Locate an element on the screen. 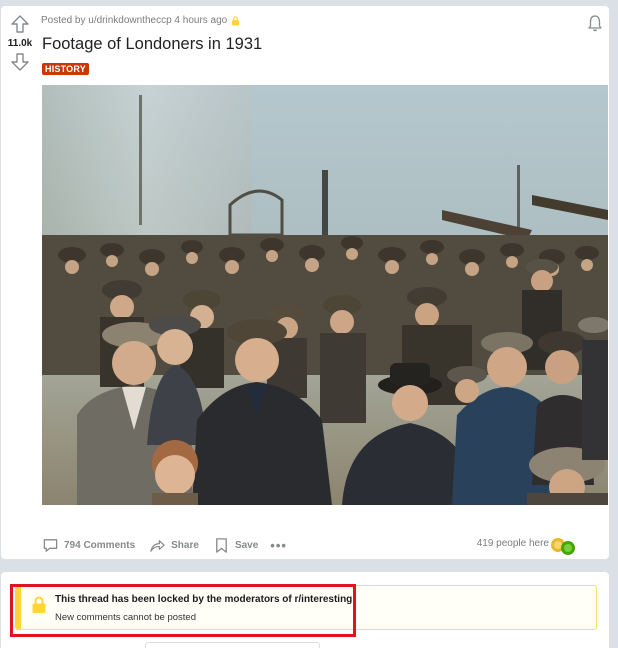 The image size is (618, 648). arrow-up-icon is located at coordinates (20, 24).